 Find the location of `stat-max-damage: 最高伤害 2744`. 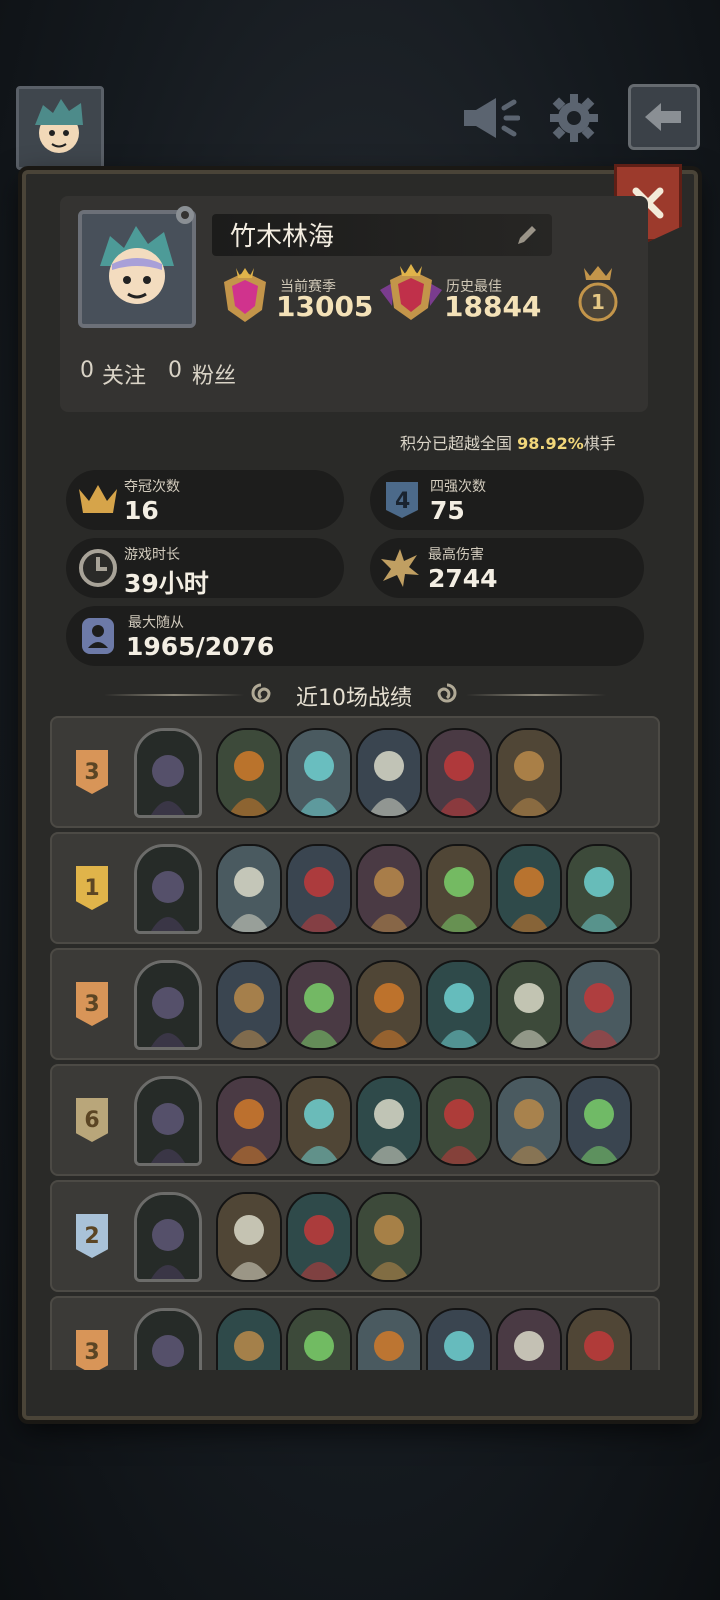

stat-max-damage: 最高伤害 2744 is located at coordinates (507, 568).